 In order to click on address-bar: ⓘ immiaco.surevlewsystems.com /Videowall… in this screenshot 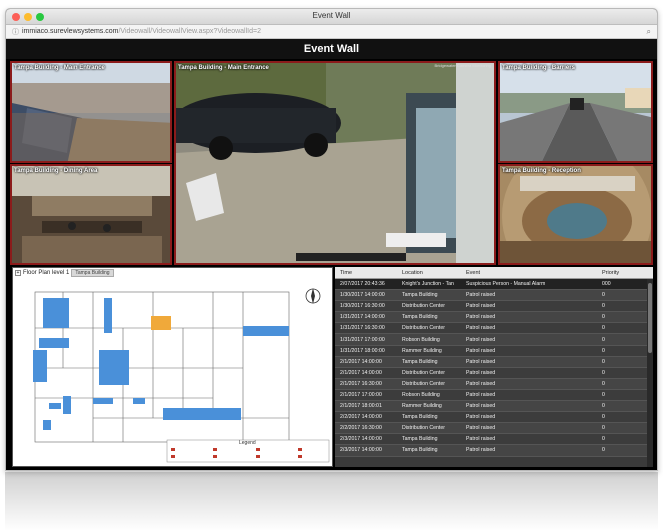, I will do `click(331, 32)`.